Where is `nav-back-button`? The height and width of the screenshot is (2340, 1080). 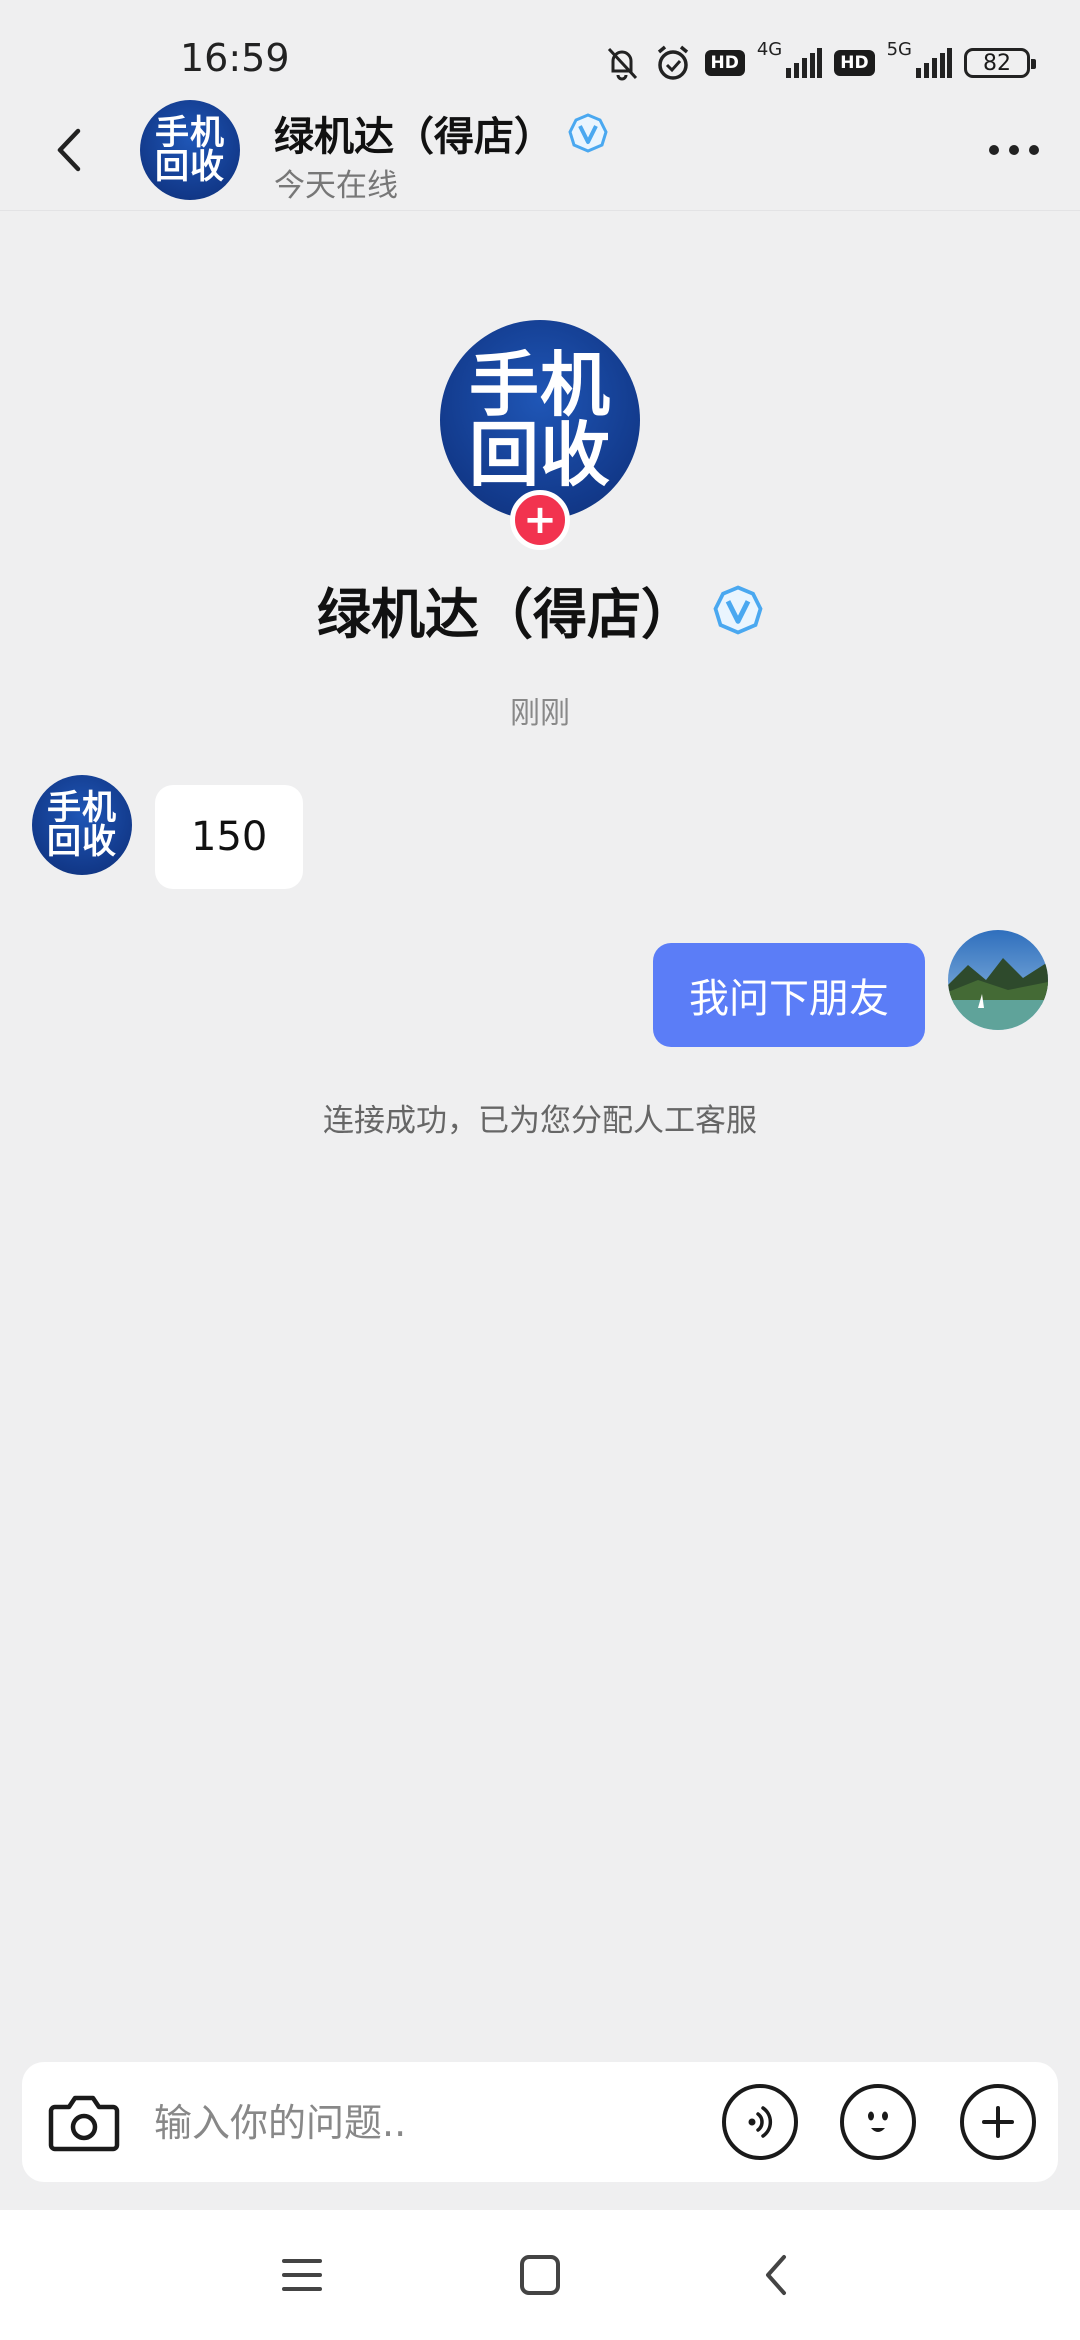
nav-back-button is located at coordinates (776, 2275).